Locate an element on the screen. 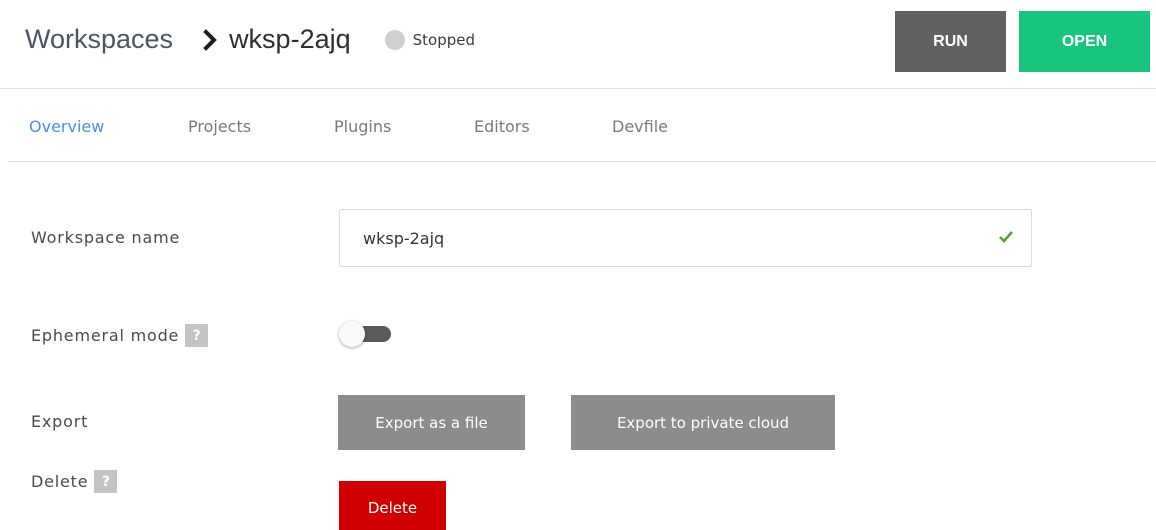 The width and height of the screenshot is (1156, 530). tab-plugins: Plugins is located at coordinates (362, 126).